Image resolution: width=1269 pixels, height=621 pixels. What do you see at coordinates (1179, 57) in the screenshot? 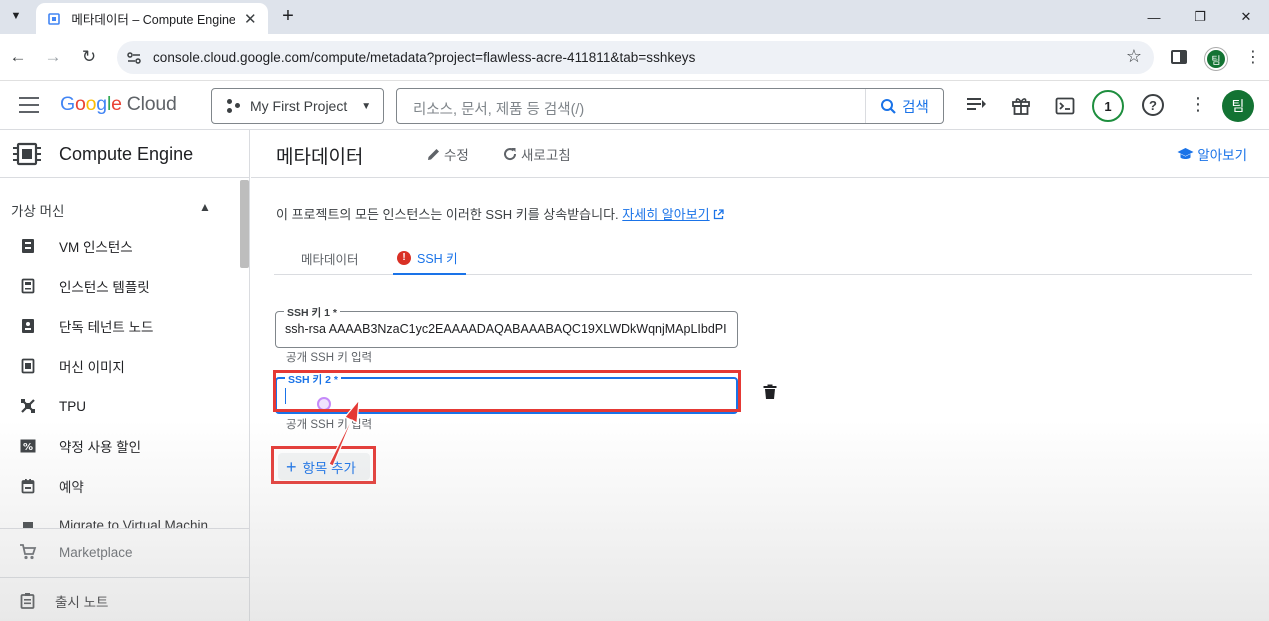
I see `side-panel-icon` at bounding box center [1179, 57].